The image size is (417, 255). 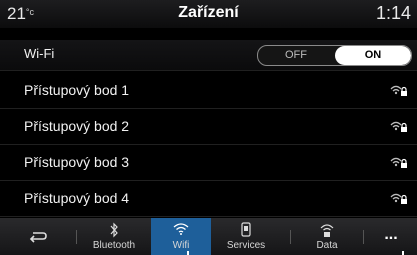 What do you see at coordinates (393, 13) in the screenshot?
I see `clock: 1:14` at bounding box center [393, 13].